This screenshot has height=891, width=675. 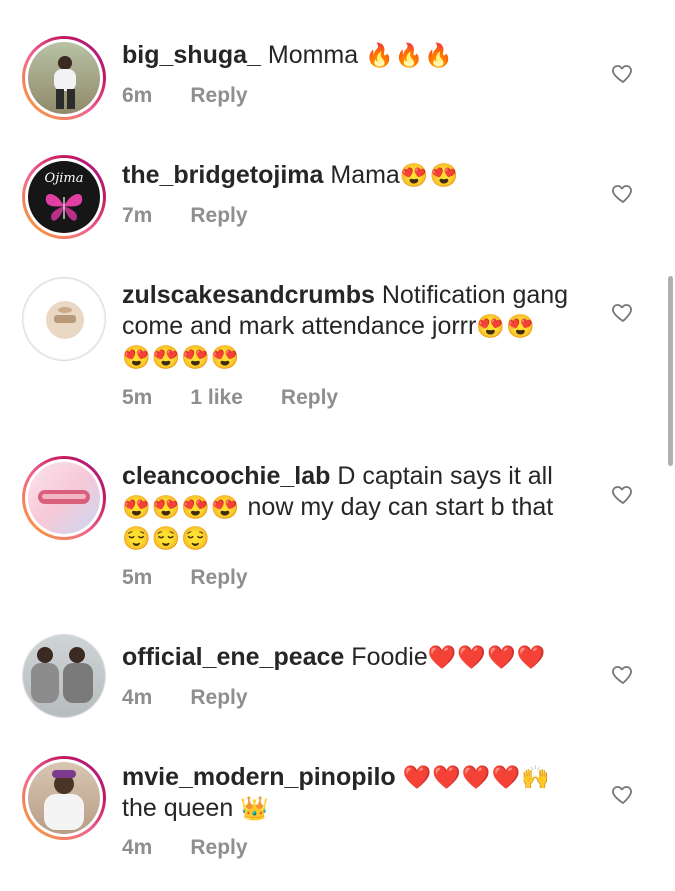 What do you see at coordinates (222, 175) in the screenshot?
I see `comment-username: the_bridgetojima` at bounding box center [222, 175].